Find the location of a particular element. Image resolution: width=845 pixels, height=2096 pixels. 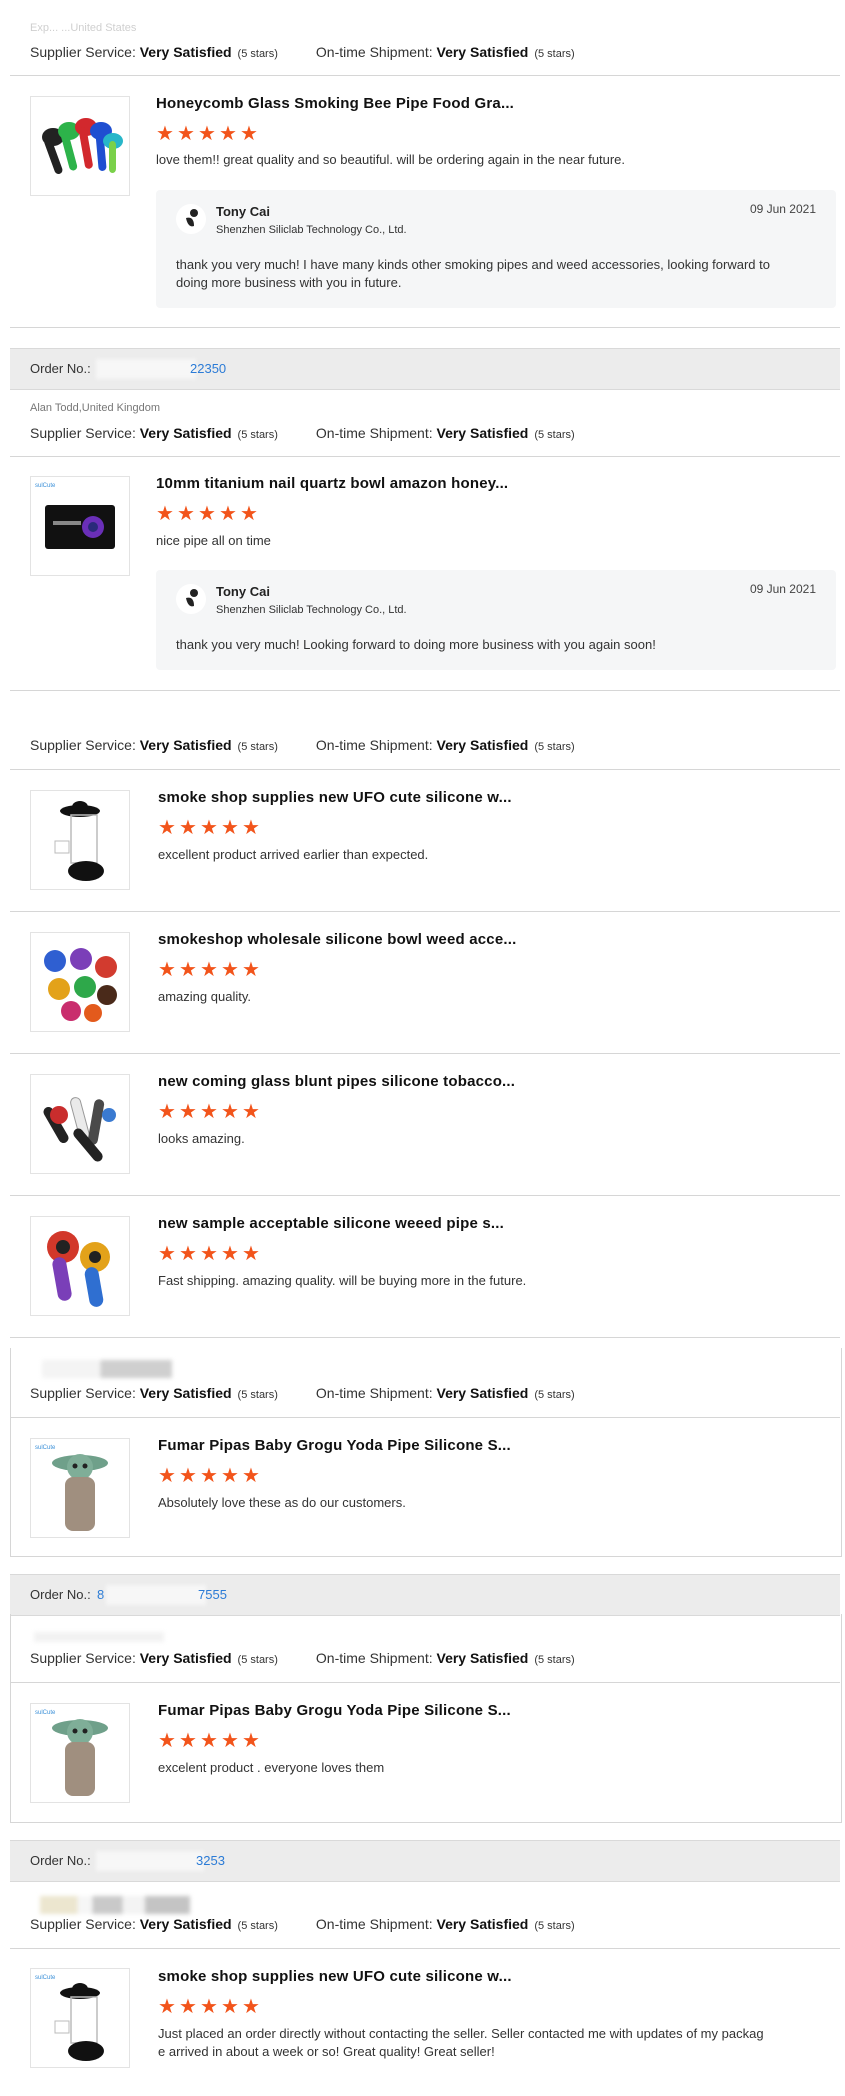

order-no-label: Order No.: is located at coordinates (60, 368).